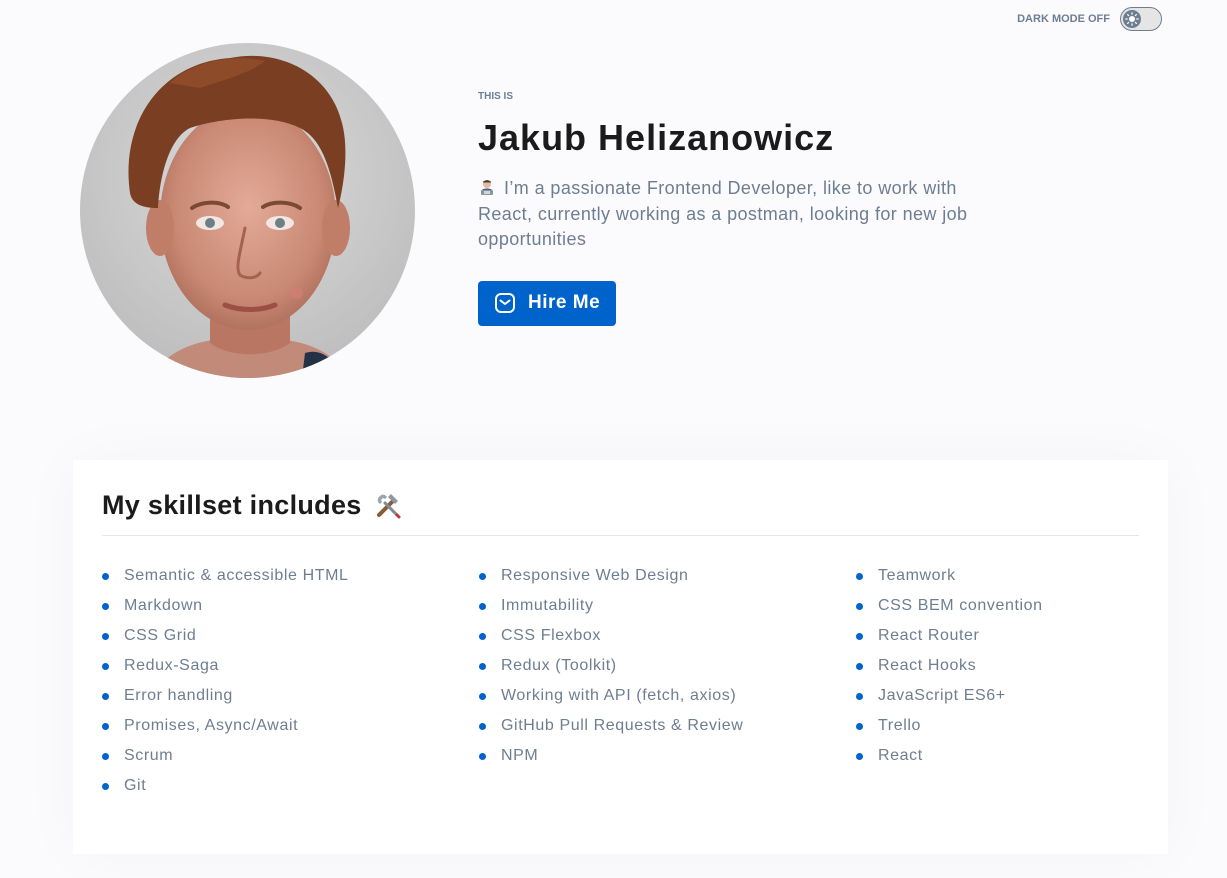  Describe the element at coordinates (656, 137) in the screenshot. I see `page-title: Jakub Helizanowicz` at that location.